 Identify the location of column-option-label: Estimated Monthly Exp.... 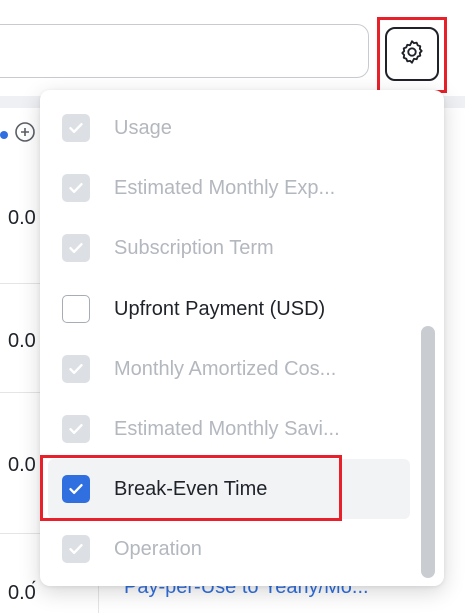
(225, 187).